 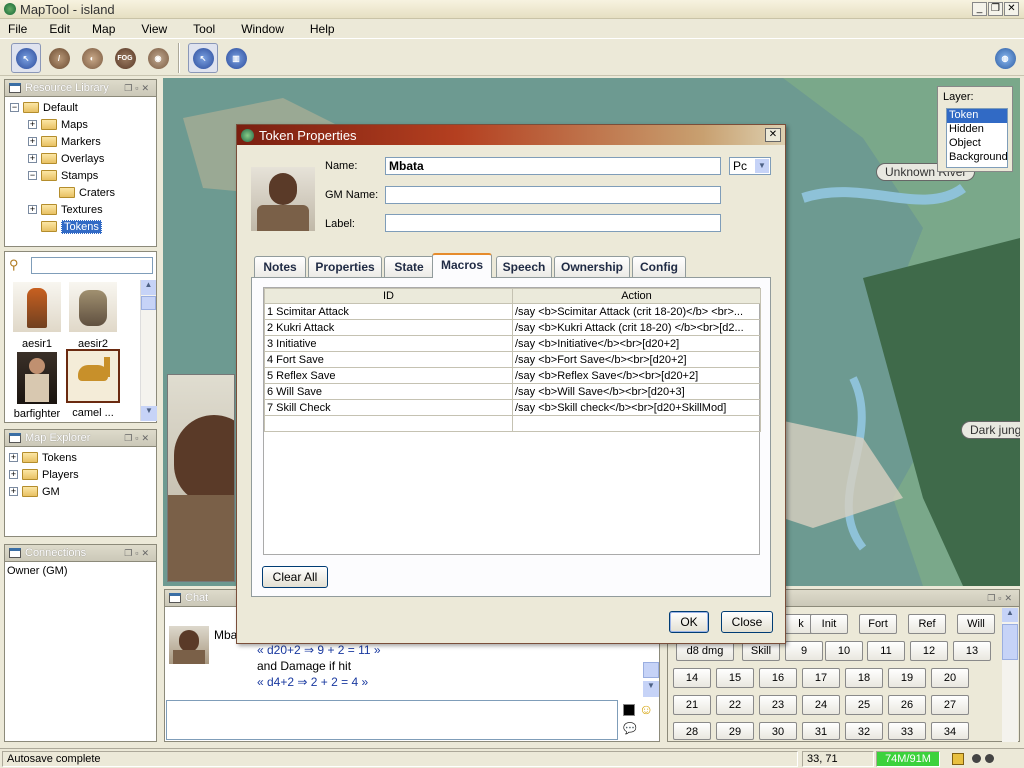 I want to click on tree-item: Tokens, so click(x=83, y=226).